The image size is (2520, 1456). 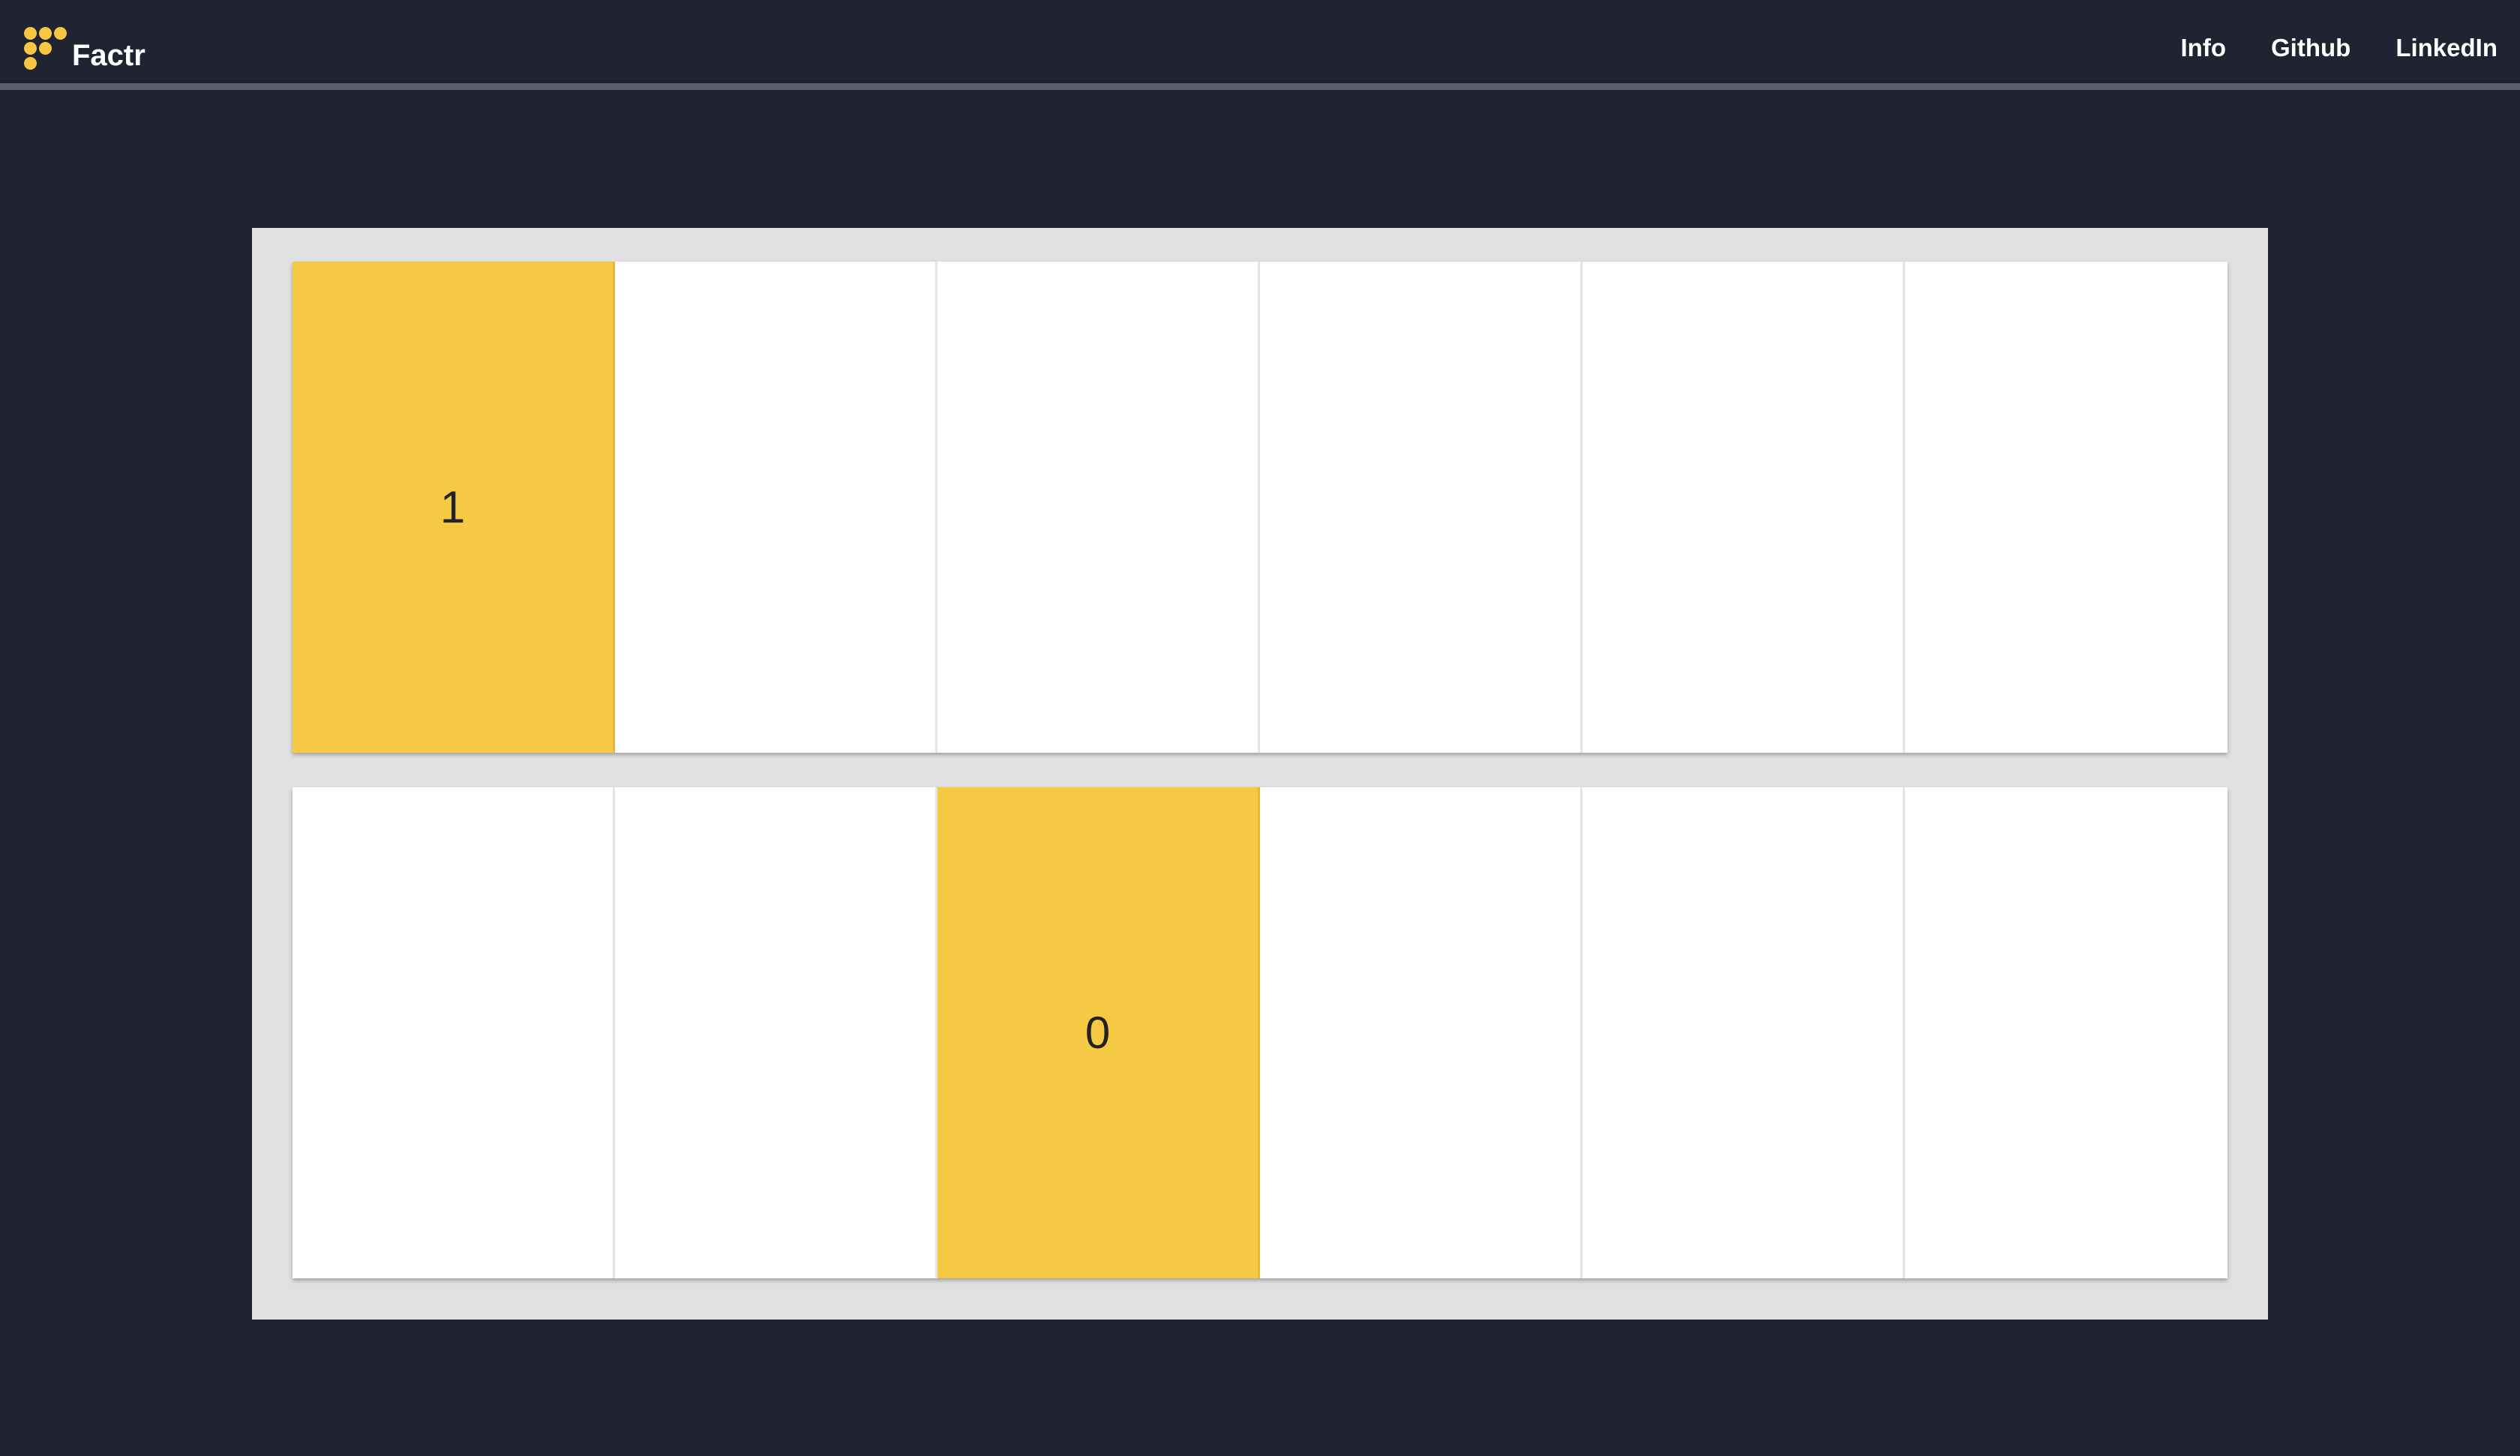 I want to click on board-cell-active: 0, so click(x=1099, y=1032).